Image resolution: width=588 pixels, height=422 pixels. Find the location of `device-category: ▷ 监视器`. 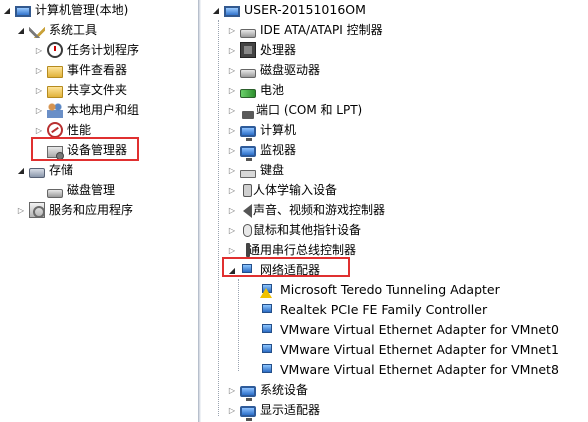

device-category: ▷ 监视器 is located at coordinates (262, 150).